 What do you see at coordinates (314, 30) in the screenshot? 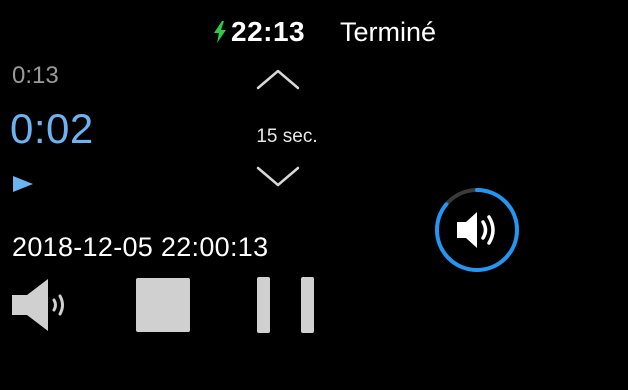
I see `status-bar` at bounding box center [314, 30].